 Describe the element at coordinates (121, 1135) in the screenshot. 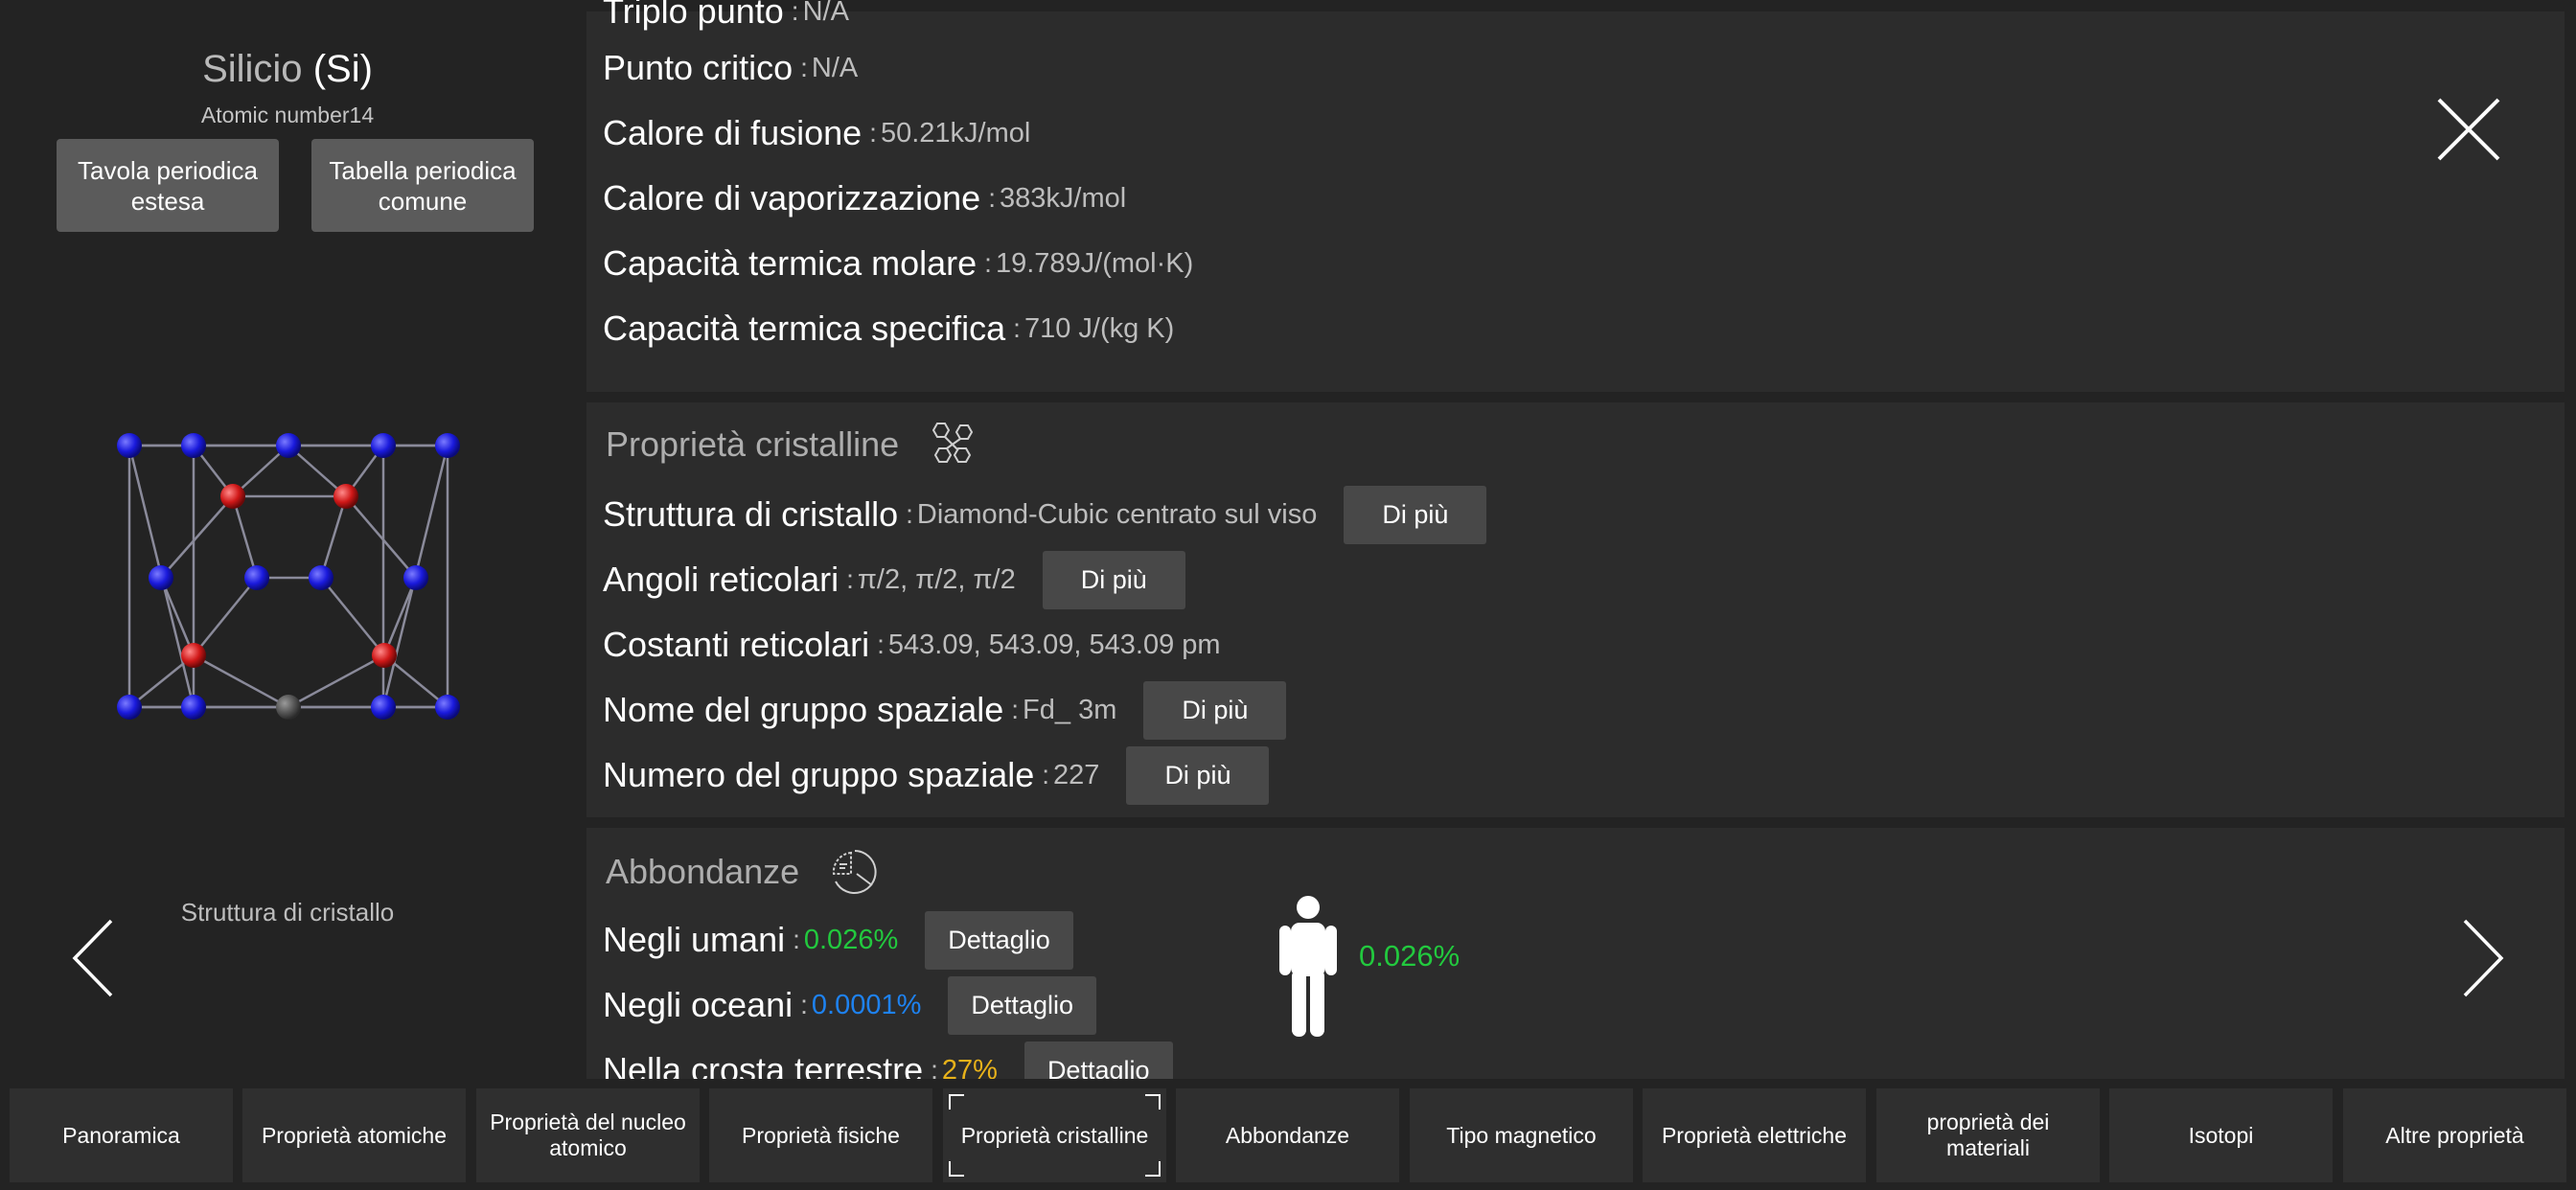

I see `tab-overview: Panoramica` at that location.